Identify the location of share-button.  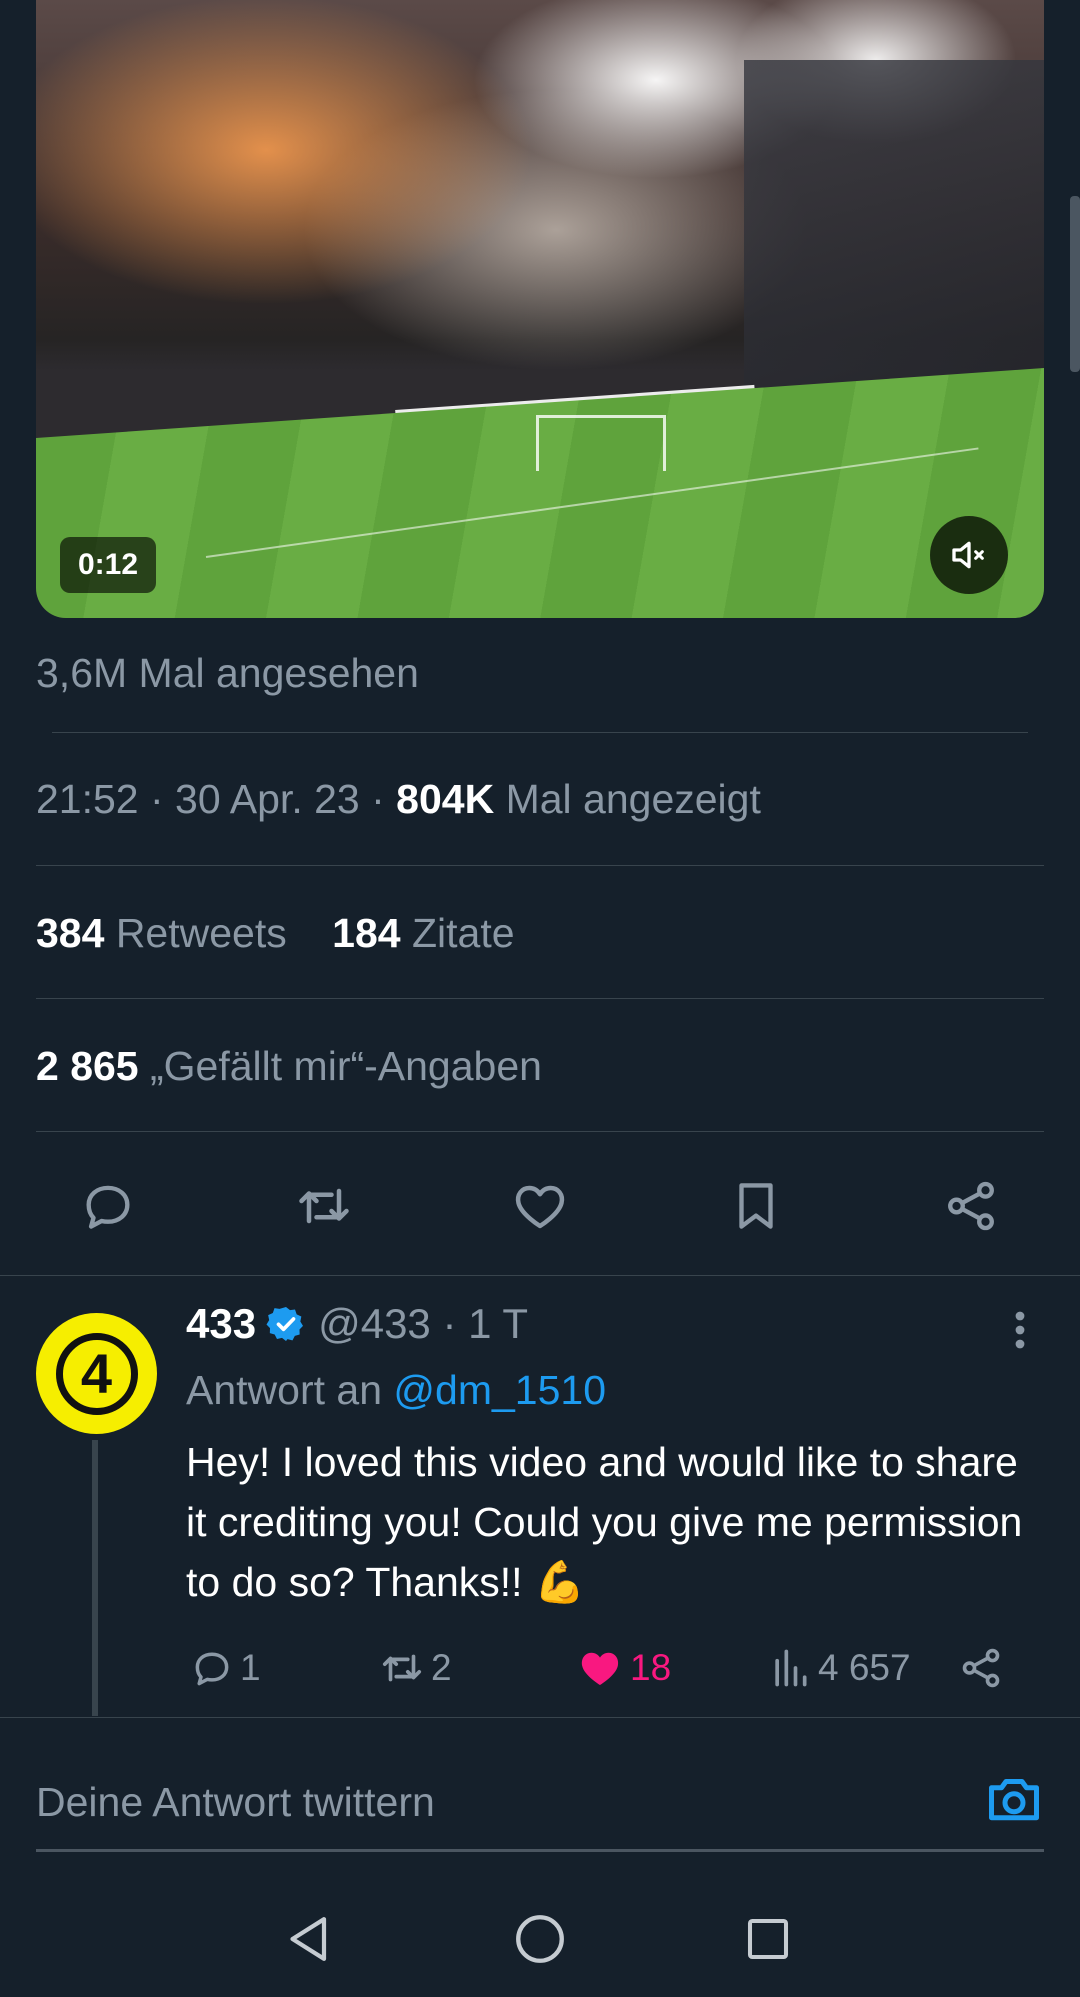
(971, 1206).